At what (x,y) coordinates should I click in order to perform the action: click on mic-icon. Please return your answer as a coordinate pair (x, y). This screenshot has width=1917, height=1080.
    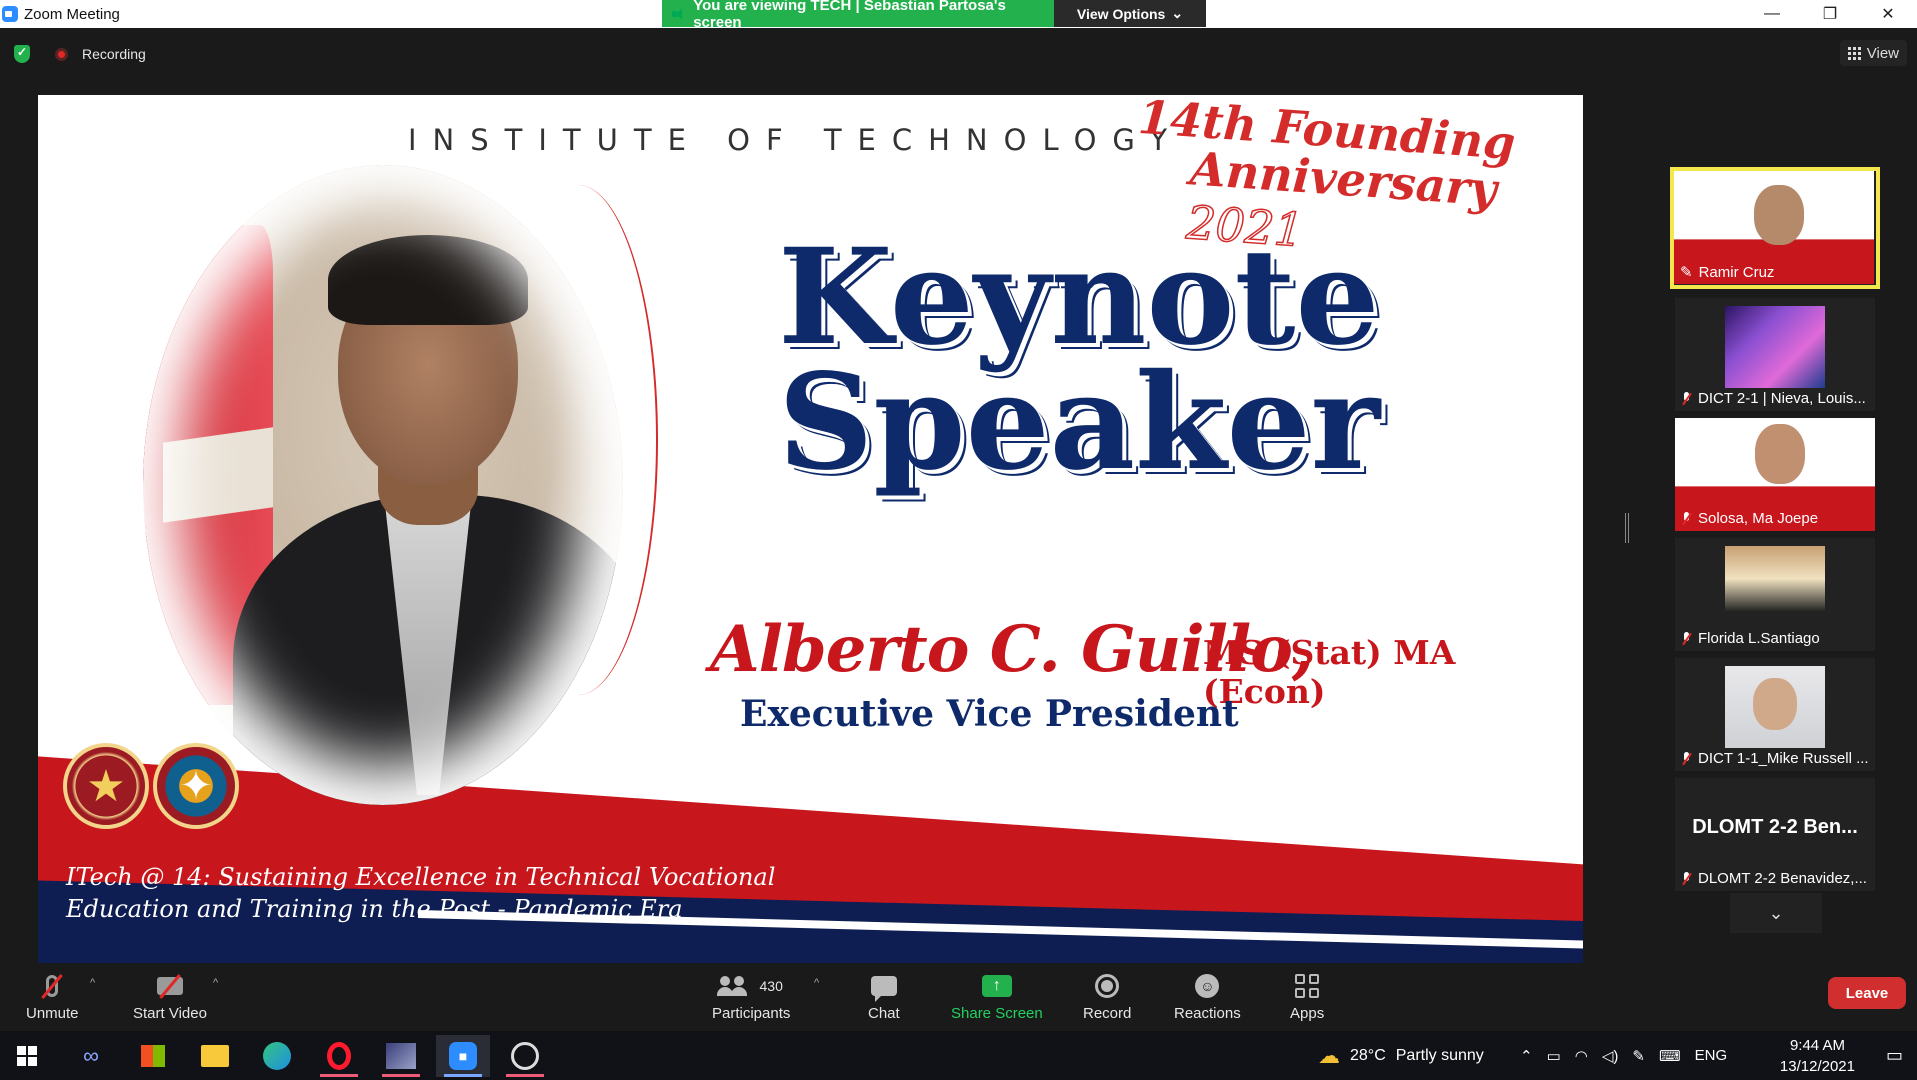
    Looking at the image, I should click on (52, 986).